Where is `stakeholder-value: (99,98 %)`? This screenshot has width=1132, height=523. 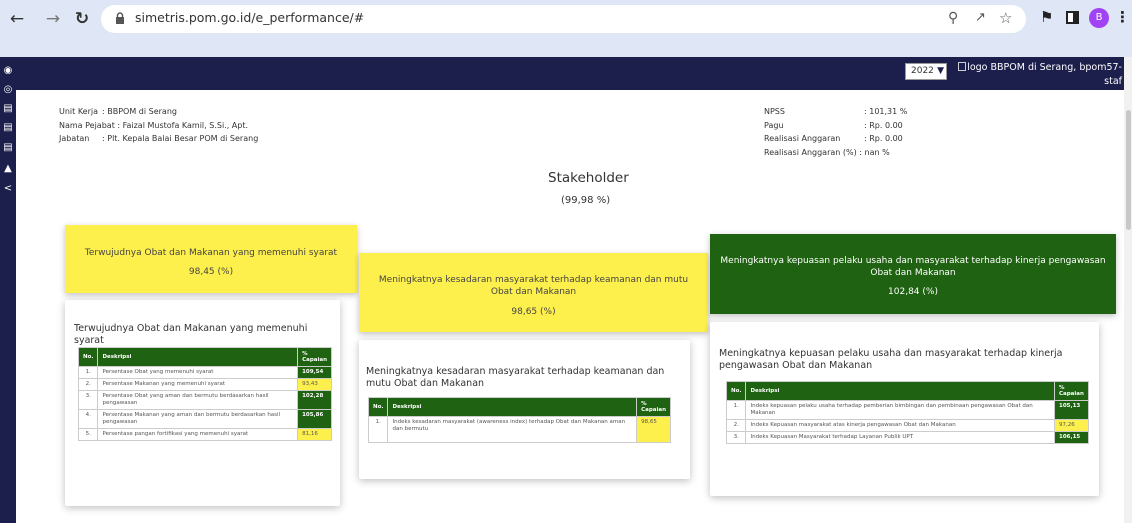 stakeholder-value: (99,98 %) is located at coordinates (586, 200).